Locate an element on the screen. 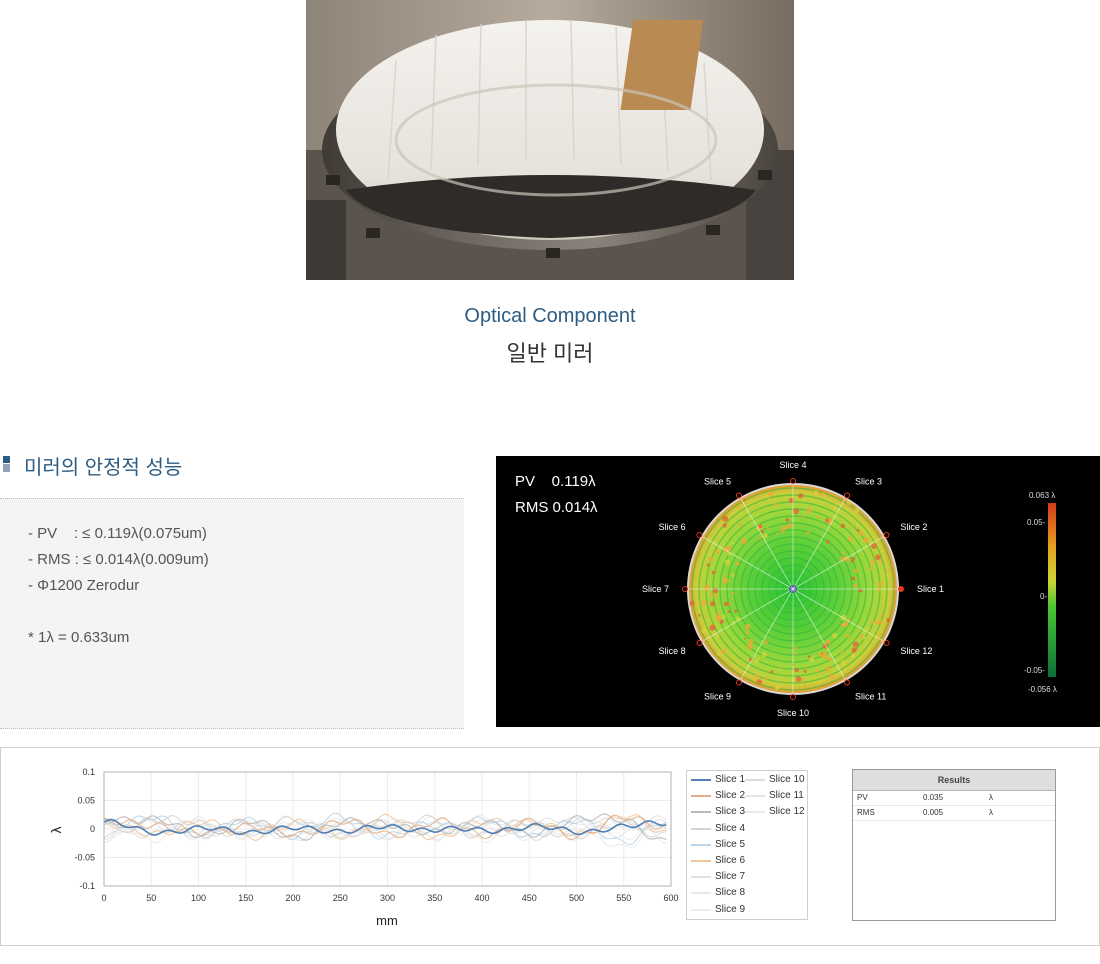 The height and width of the screenshot is (964, 1100). caption-korean: 일반 미러 is located at coordinates (550, 353).